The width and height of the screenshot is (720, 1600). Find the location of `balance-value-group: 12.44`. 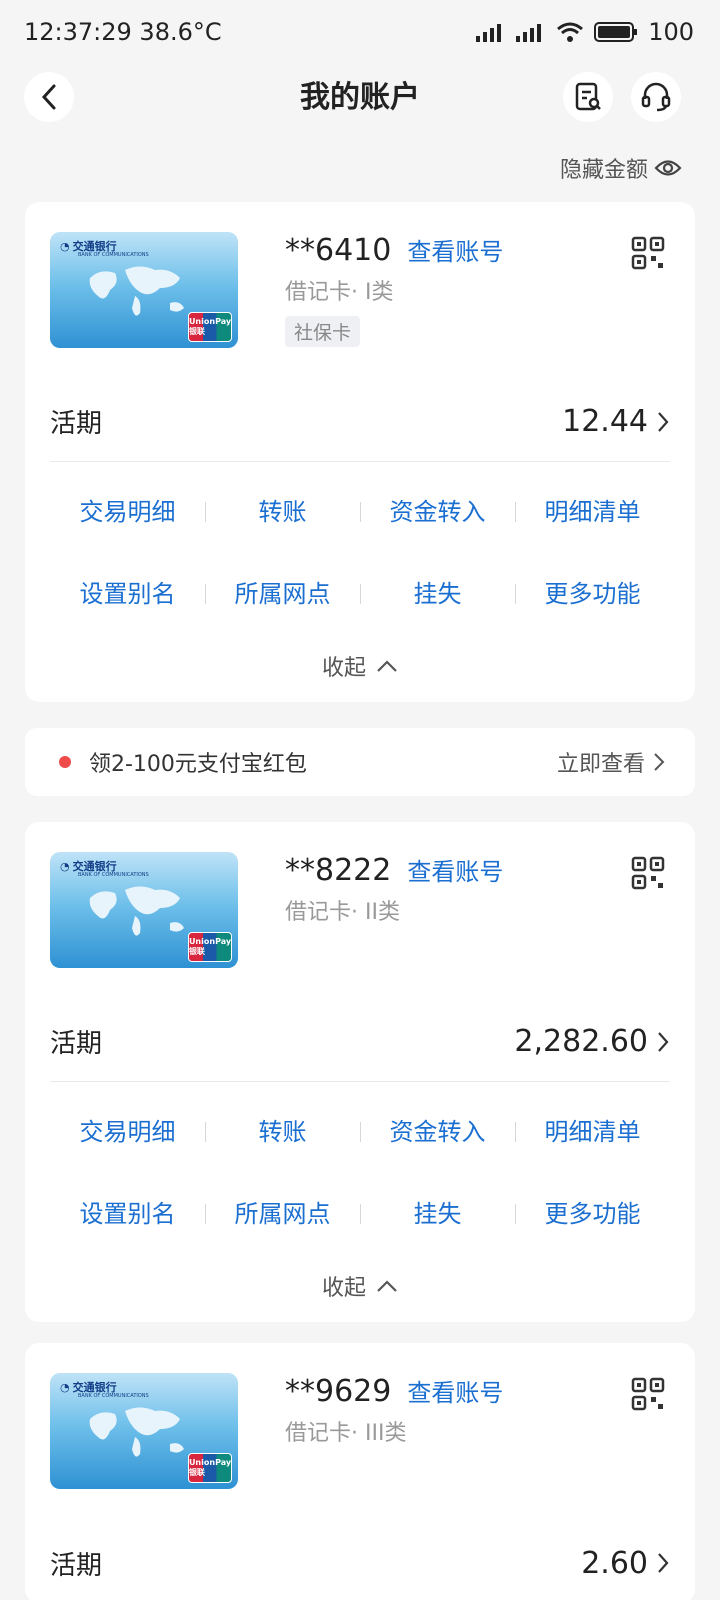

balance-value-group: 12.44 is located at coordinates (616, 421).